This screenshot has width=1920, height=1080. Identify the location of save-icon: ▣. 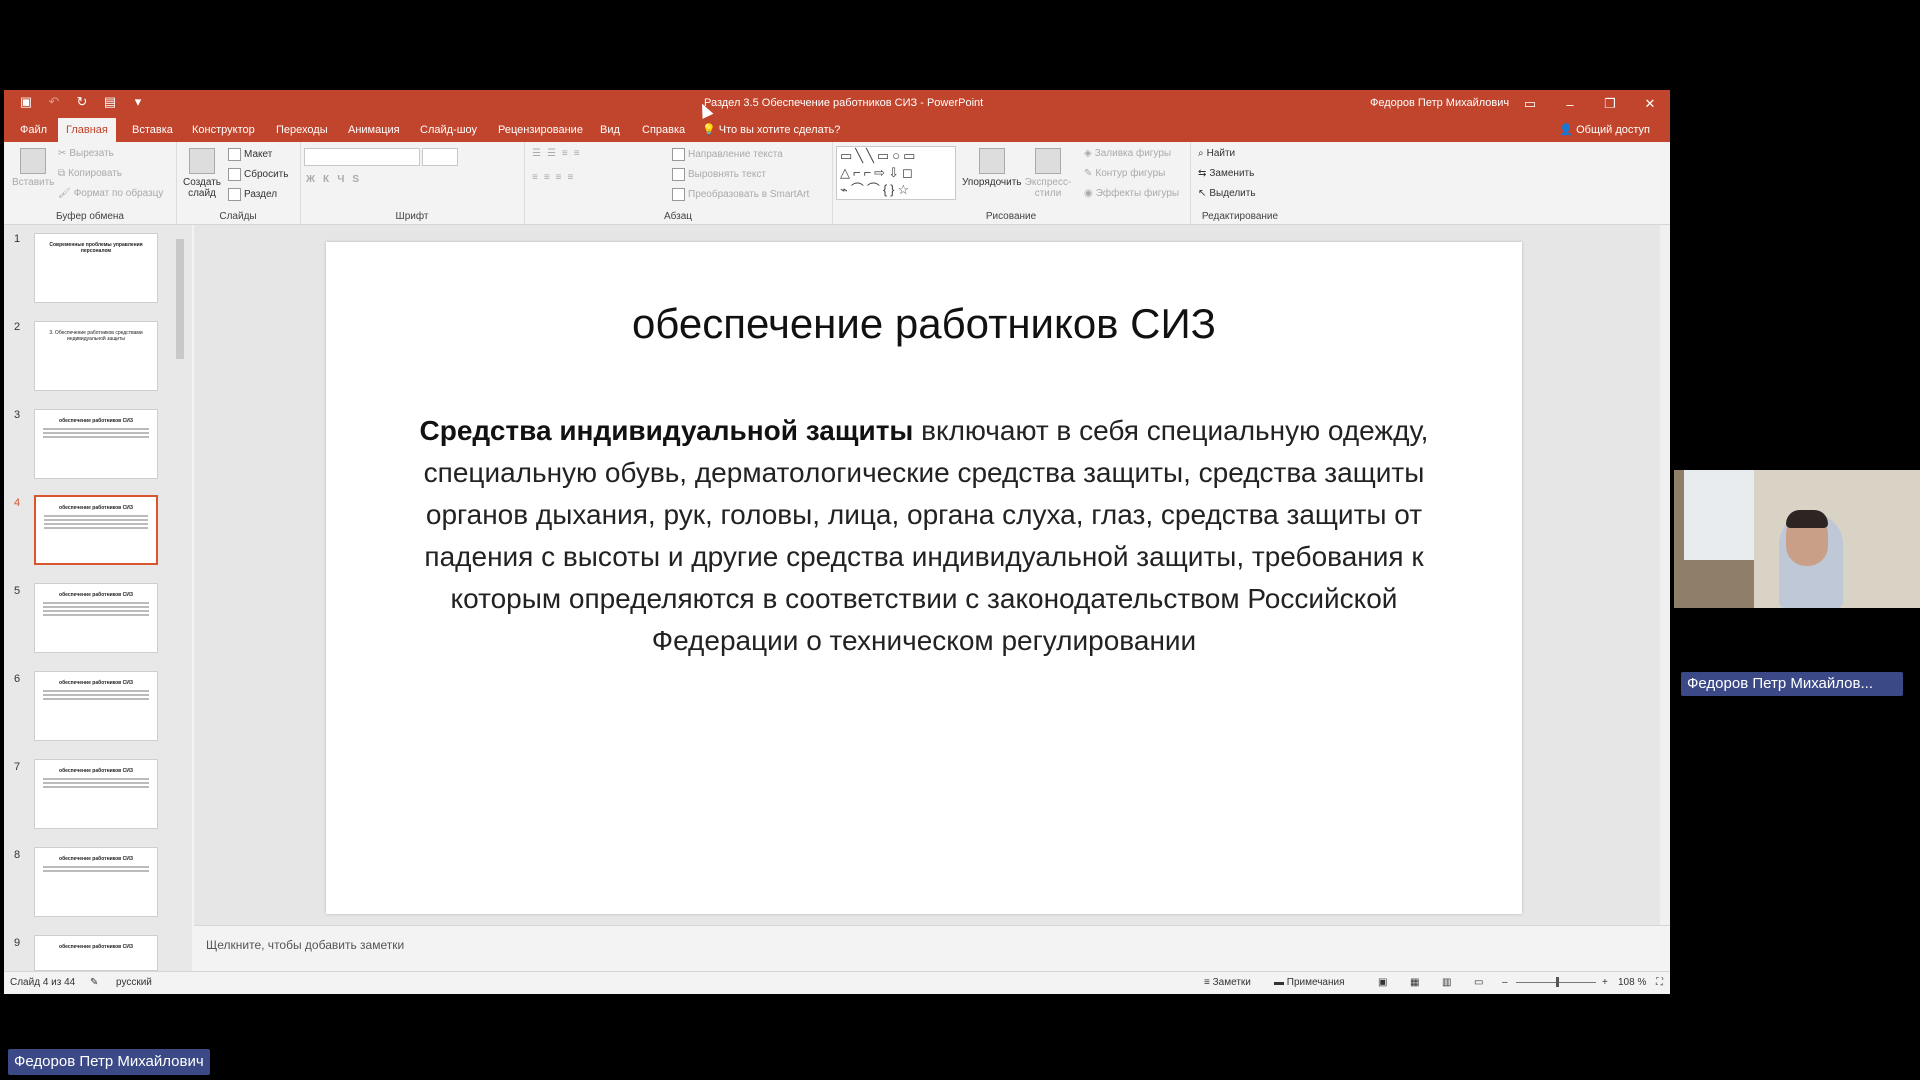
(26, 102).